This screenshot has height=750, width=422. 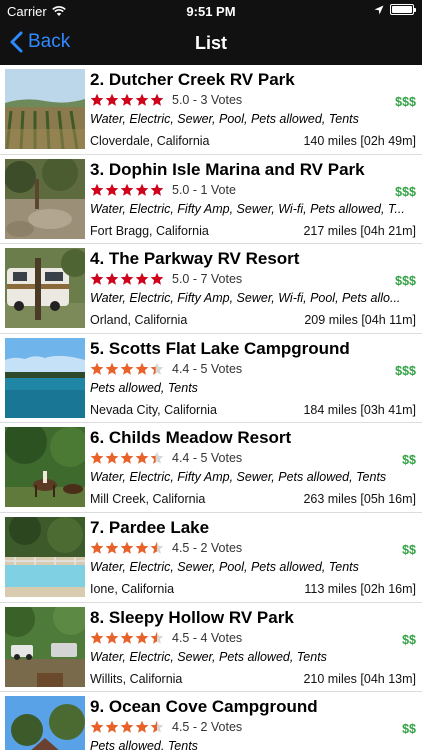 What do you see at coordinates (139, 320) in the screenshot?
I see `location: Orland, California` at bounding box center [139, 320].